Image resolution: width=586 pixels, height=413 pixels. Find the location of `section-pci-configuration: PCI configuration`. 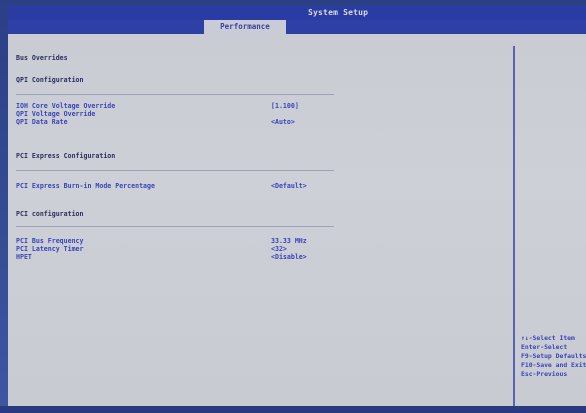

section-pci-configuration: PCI configuration is located at coordinates (50, 214).